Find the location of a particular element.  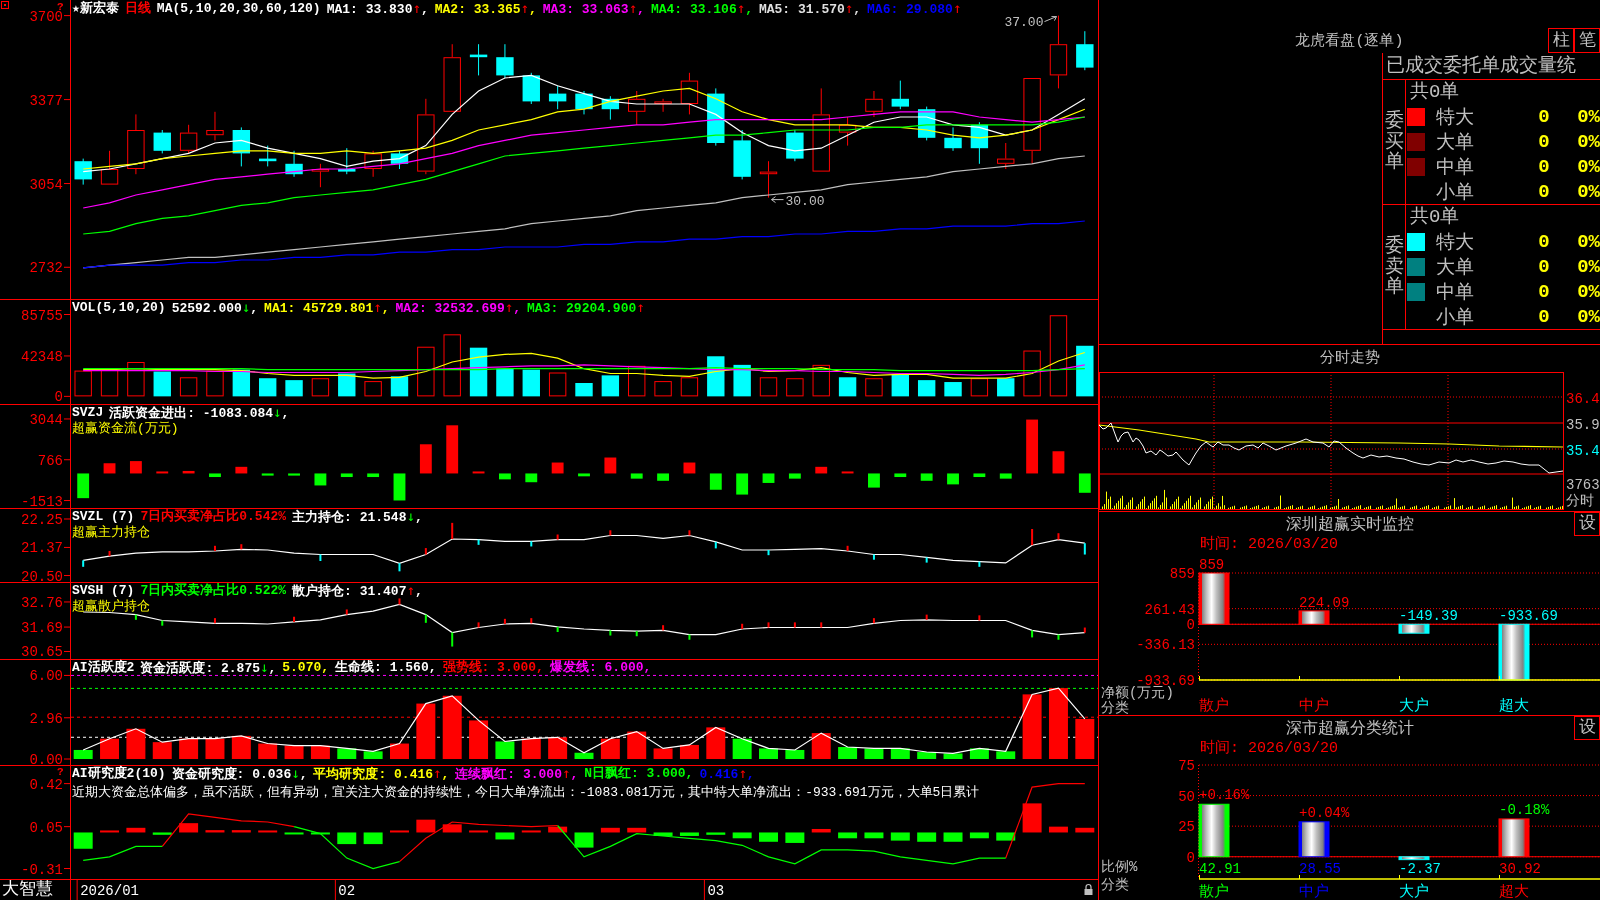

legend-text: 连续飘红: 3.000↑, is located at coordinates (517, 774).